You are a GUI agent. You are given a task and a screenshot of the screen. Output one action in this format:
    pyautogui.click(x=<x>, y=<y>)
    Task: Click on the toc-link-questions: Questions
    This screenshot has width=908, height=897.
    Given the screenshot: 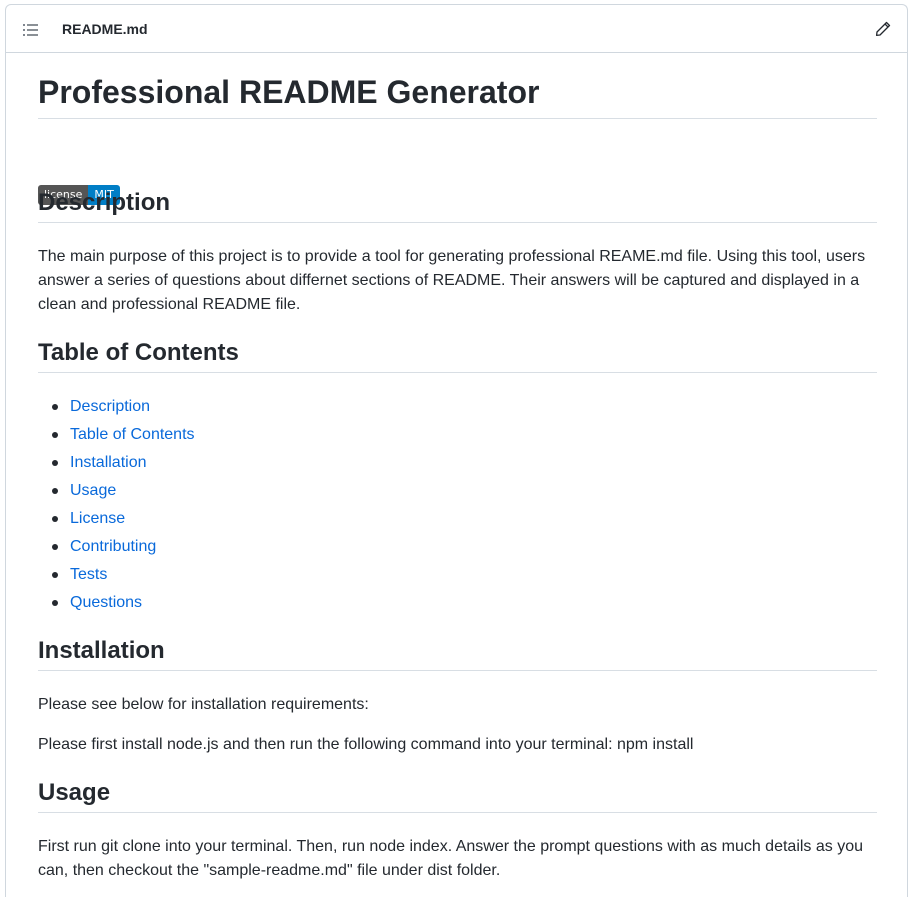 What is the action you would take?
    pyautogui.click(x=106, y=602)
    